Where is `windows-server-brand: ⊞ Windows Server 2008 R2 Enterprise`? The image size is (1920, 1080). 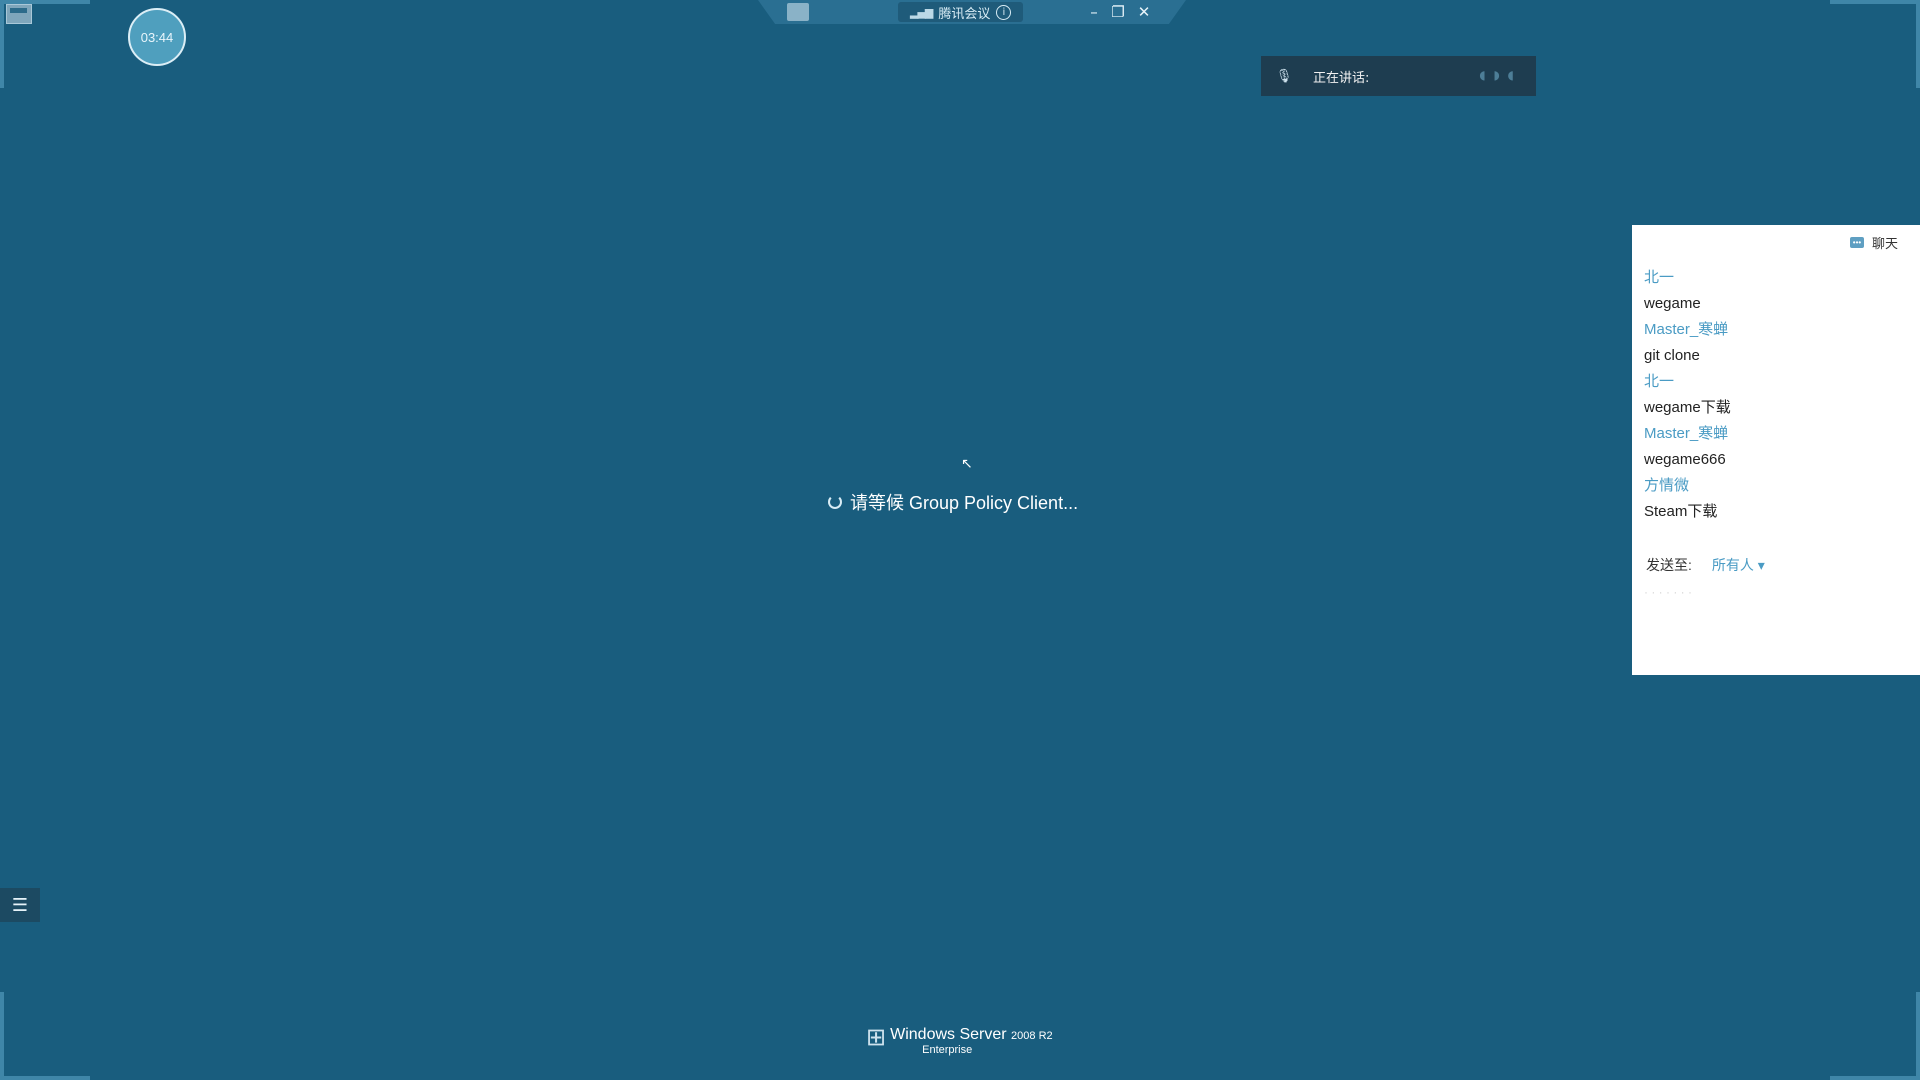
windows-server-brand: ⊞ Windows Server 2008 R2 Enterprise is located at coordinates (959, 1040).